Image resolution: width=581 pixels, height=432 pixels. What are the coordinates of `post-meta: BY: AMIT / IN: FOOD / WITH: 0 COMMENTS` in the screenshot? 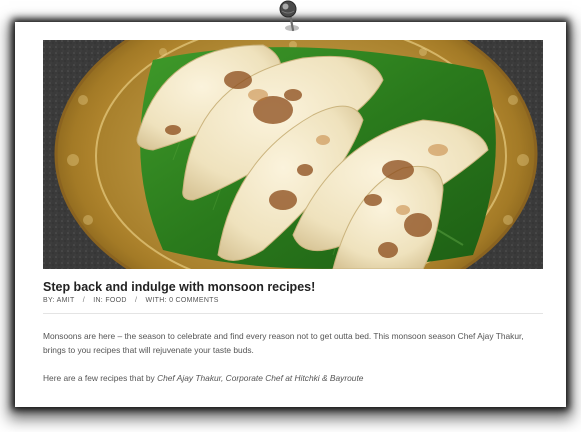 It's located at (131, 300).